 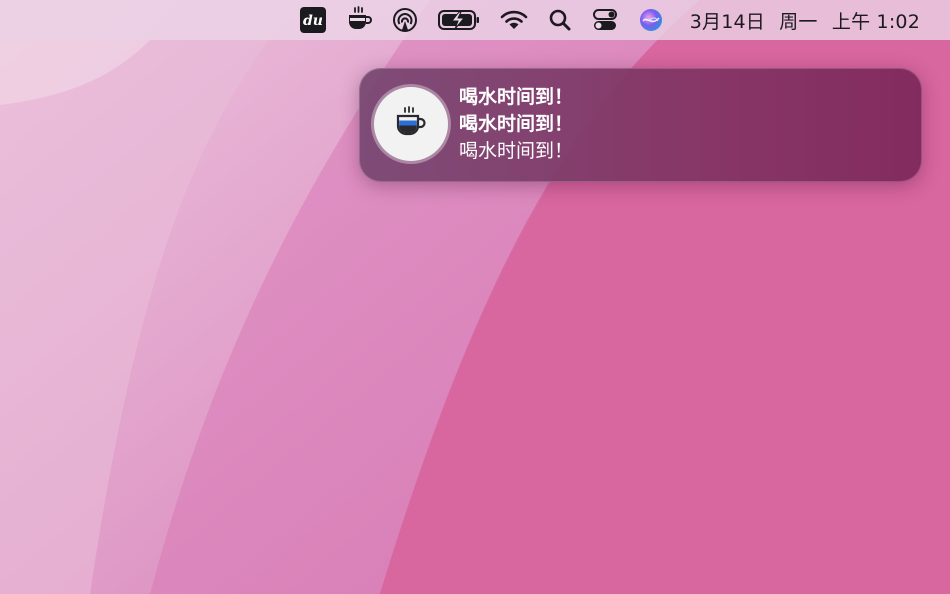 I want to click on spotlight-search-icon, so click(x=560, y=20).